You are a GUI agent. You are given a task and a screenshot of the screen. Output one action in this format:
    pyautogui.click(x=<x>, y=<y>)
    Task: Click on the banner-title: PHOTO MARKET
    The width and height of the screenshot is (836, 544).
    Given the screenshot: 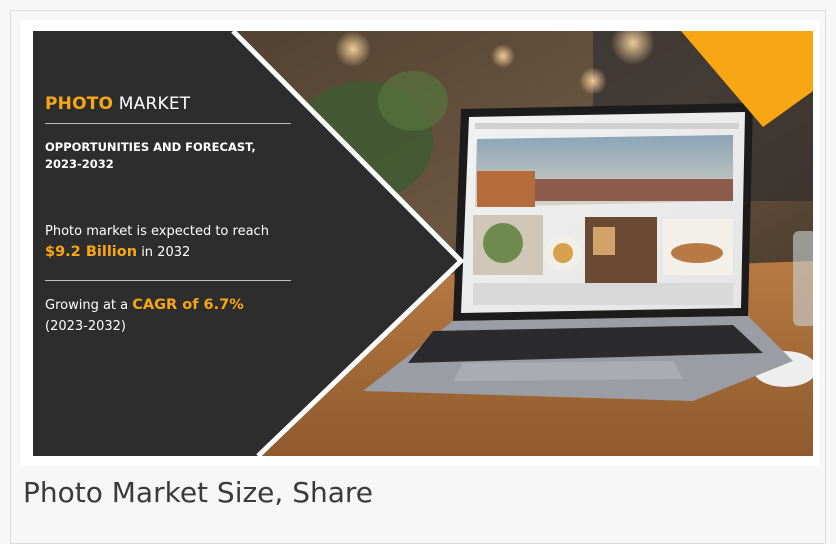 What is the action you would take?
    pyautogui.click(x=117, y=104)
    